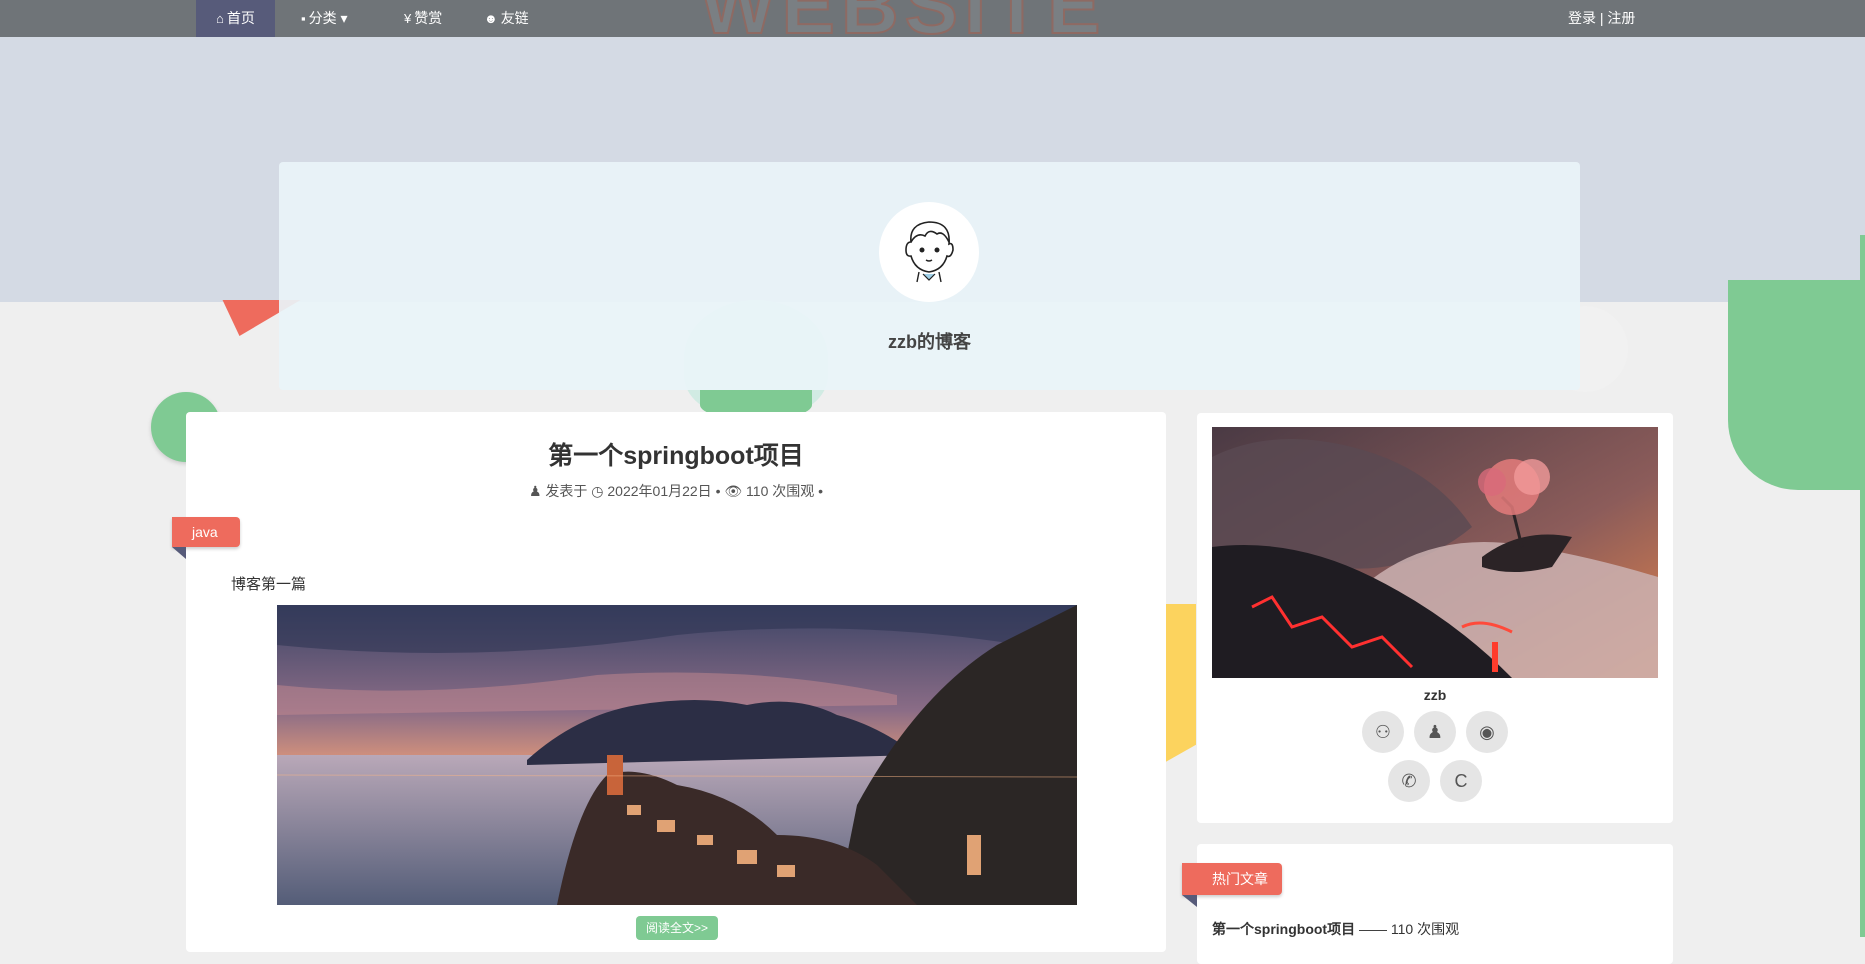 This screenshot has width=1865, height=964. I want to click on page-scrollbar, so click(1862, 586).